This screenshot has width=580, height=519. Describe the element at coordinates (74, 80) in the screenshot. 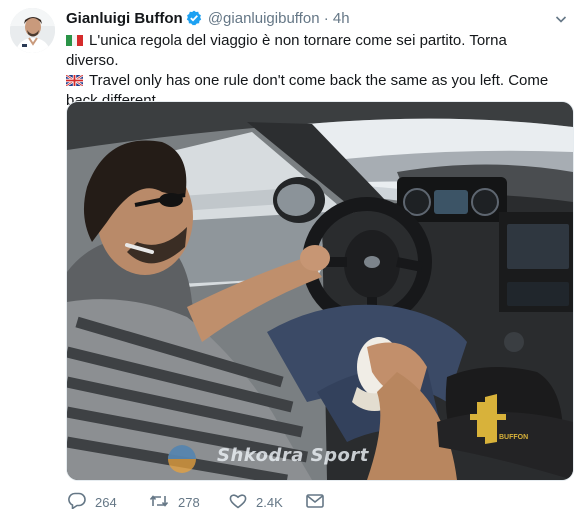

I see `uk-flag-icon` at that location.